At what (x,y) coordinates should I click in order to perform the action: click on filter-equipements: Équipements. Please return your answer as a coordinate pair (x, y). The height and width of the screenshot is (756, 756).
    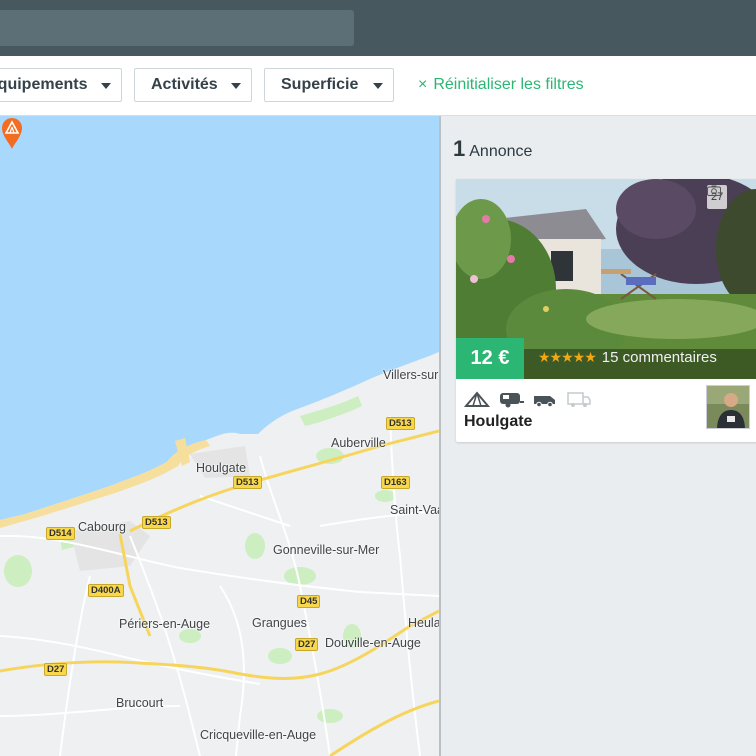
    Looking at the image, I should click on (61, 85).